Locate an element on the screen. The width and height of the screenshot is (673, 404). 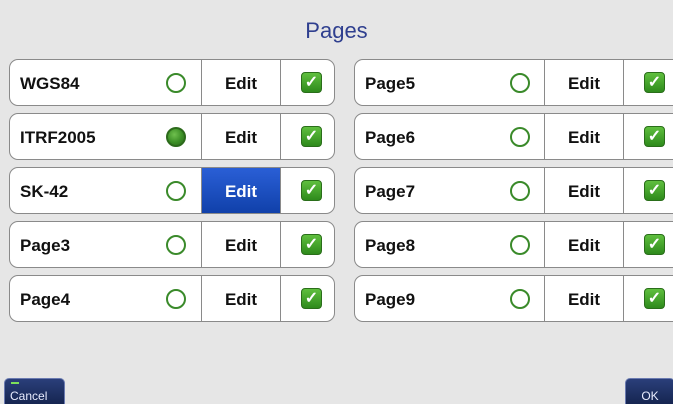
page-name: Page8 is located at coordinates (390, 245).